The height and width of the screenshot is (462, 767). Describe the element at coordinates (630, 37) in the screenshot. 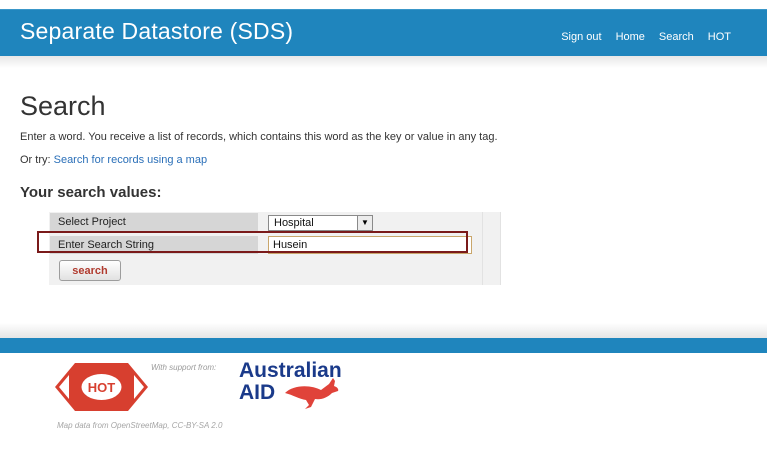

I see `nav-home-link: Home` at that location.